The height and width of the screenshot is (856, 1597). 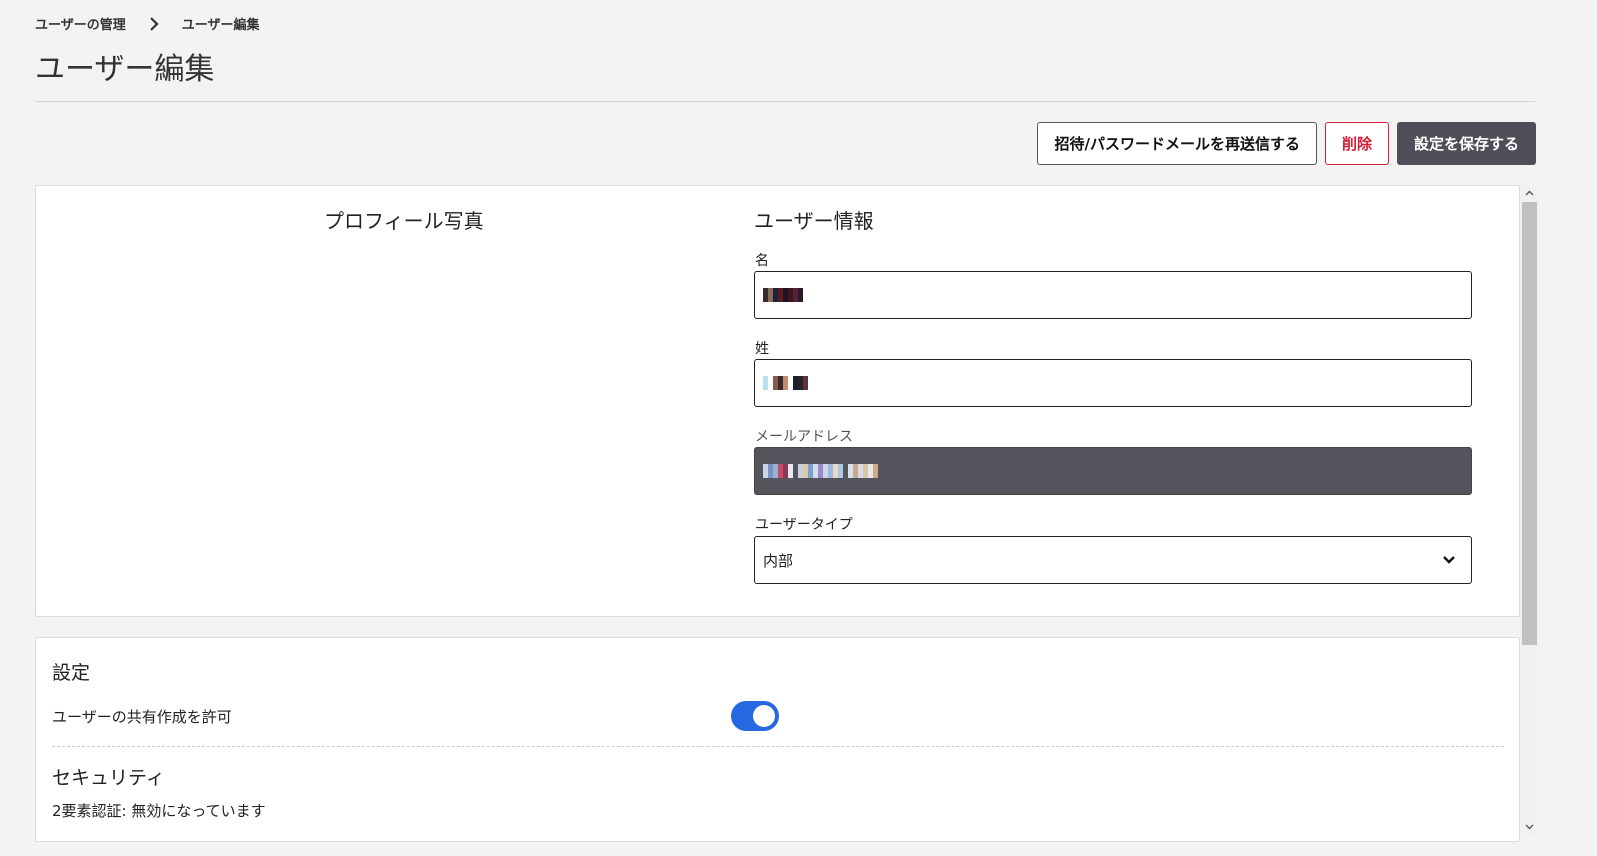 I want to click on email-field, so click(x=1113, y=471).